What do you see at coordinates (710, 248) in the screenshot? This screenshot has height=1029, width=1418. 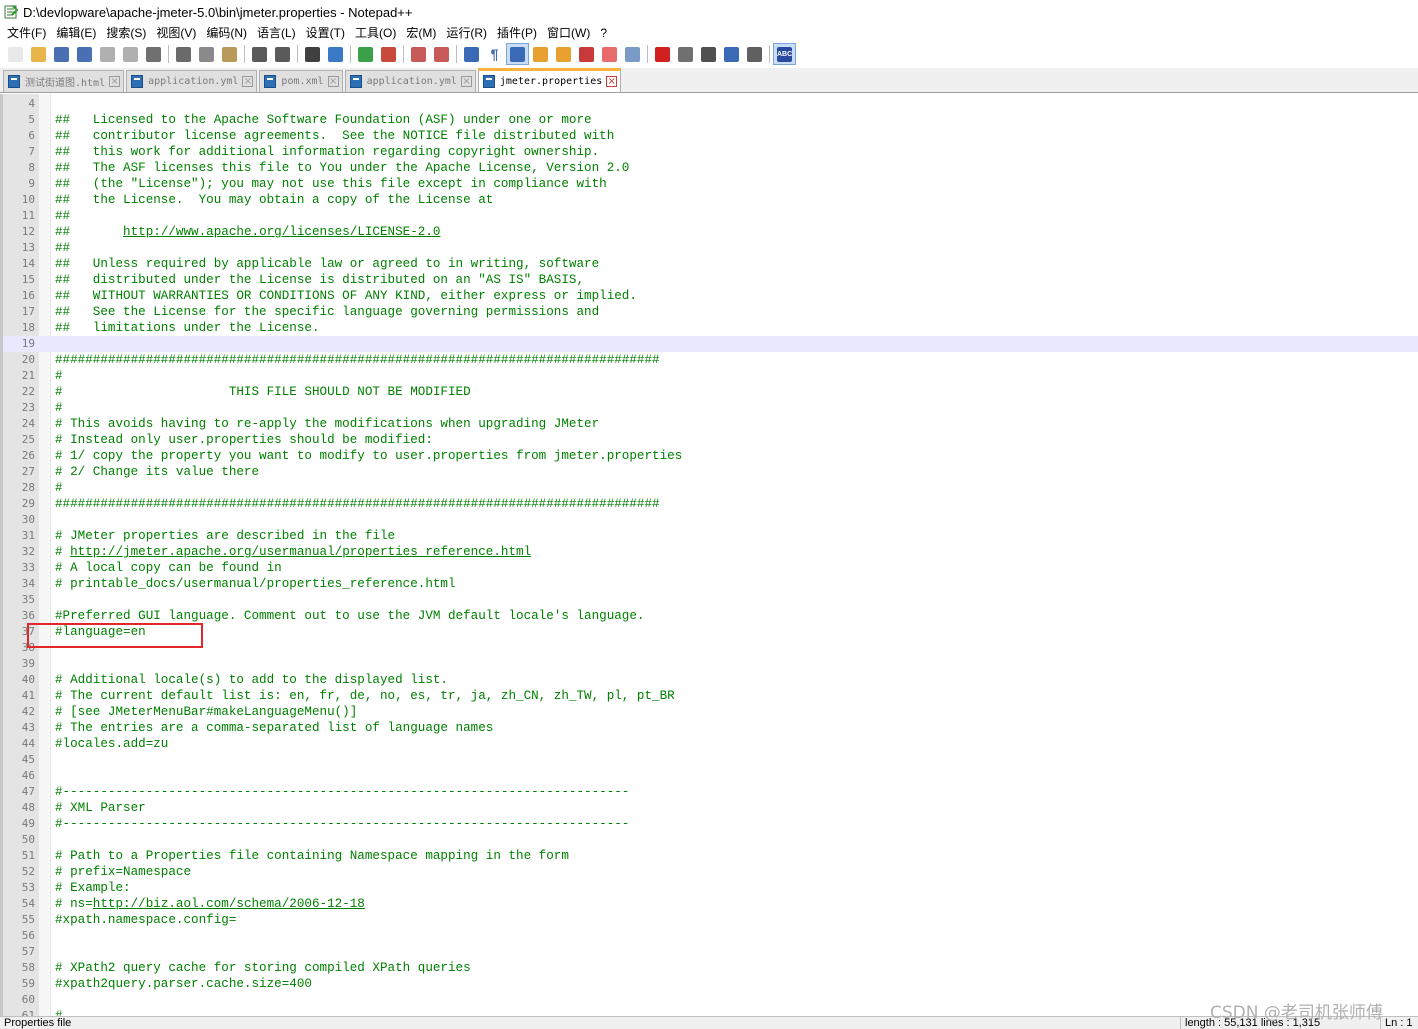 I see `code-line: 13 ##` at bounding box center [710, 248].